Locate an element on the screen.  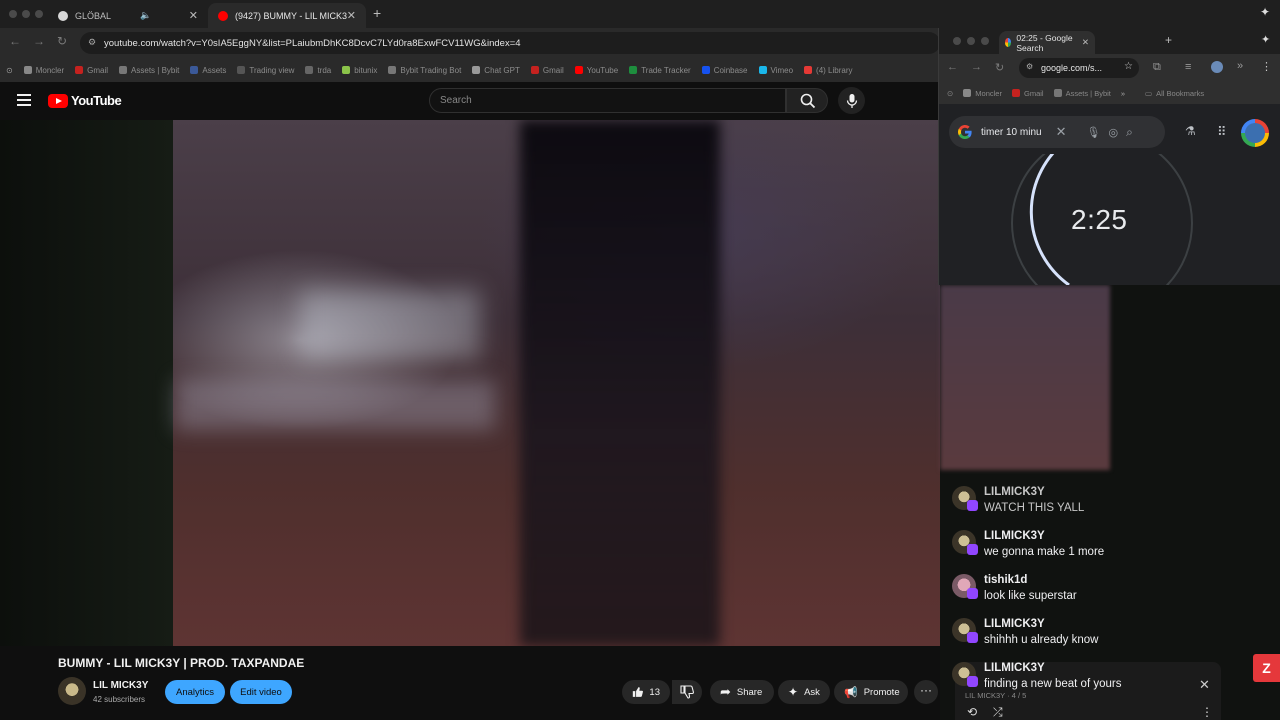
search-icon: ⌕ is located at coordinates (1129, 132).